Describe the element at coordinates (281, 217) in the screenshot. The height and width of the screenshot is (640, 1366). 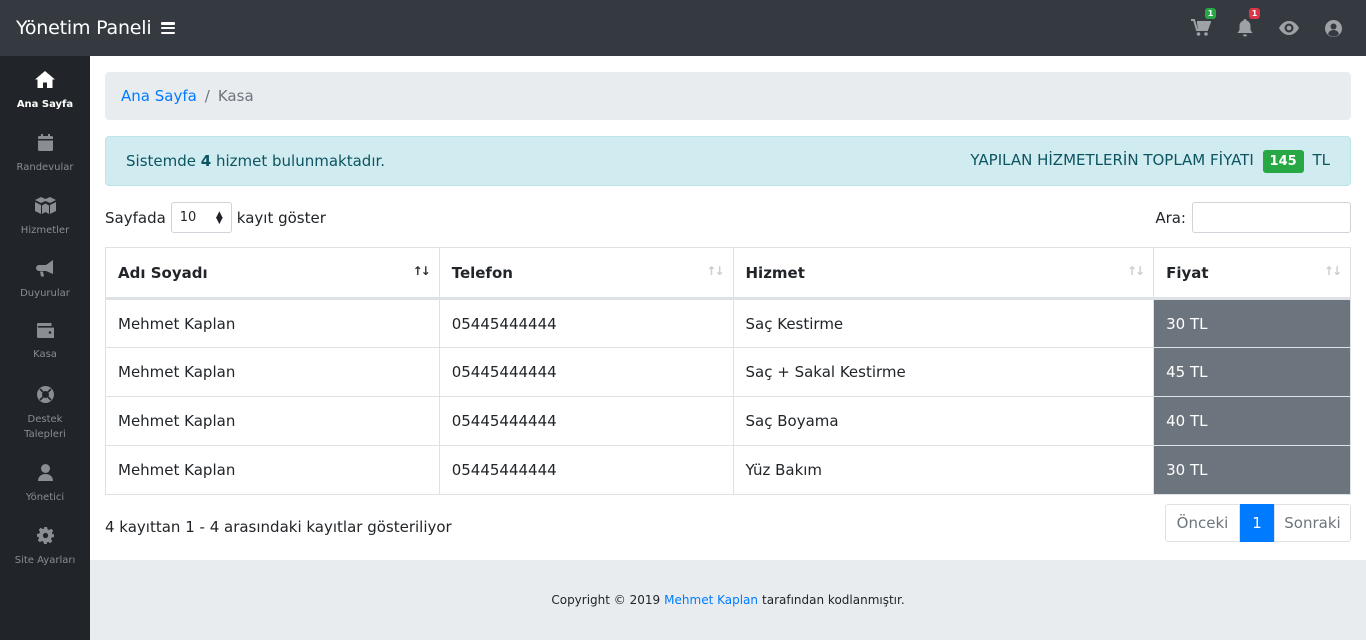
I see `length-suffix: kayıt göster` at that location.